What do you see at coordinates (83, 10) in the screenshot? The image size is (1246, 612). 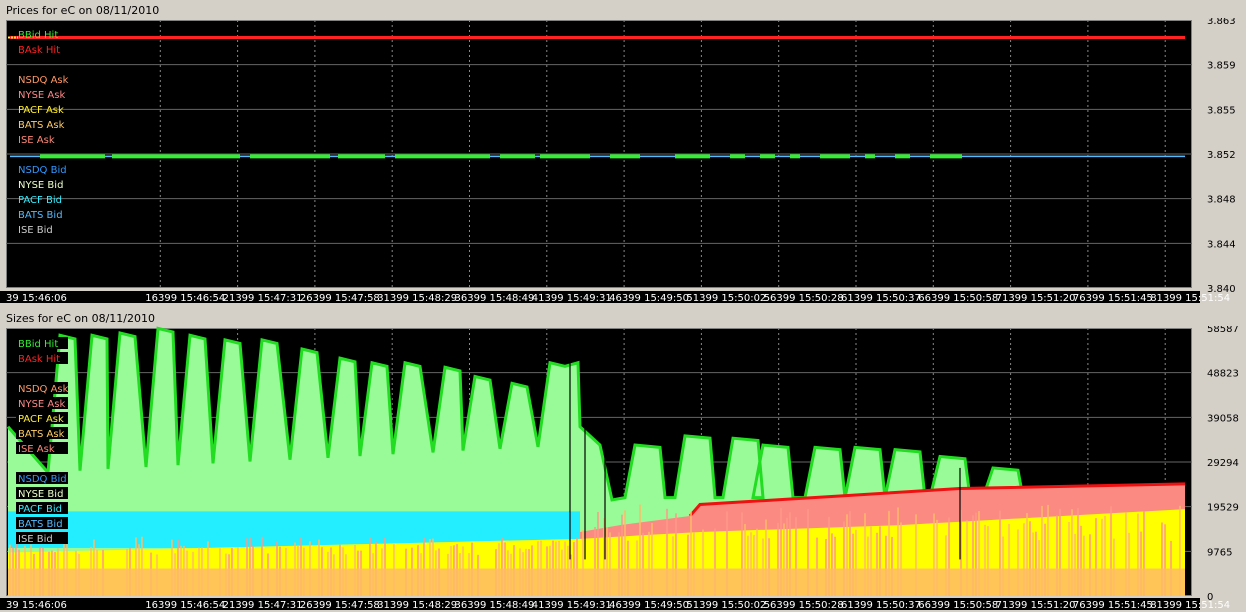 I see `prices-chart-title: Prices for eC on 08/11/2010` at bounding box center [83, 10].